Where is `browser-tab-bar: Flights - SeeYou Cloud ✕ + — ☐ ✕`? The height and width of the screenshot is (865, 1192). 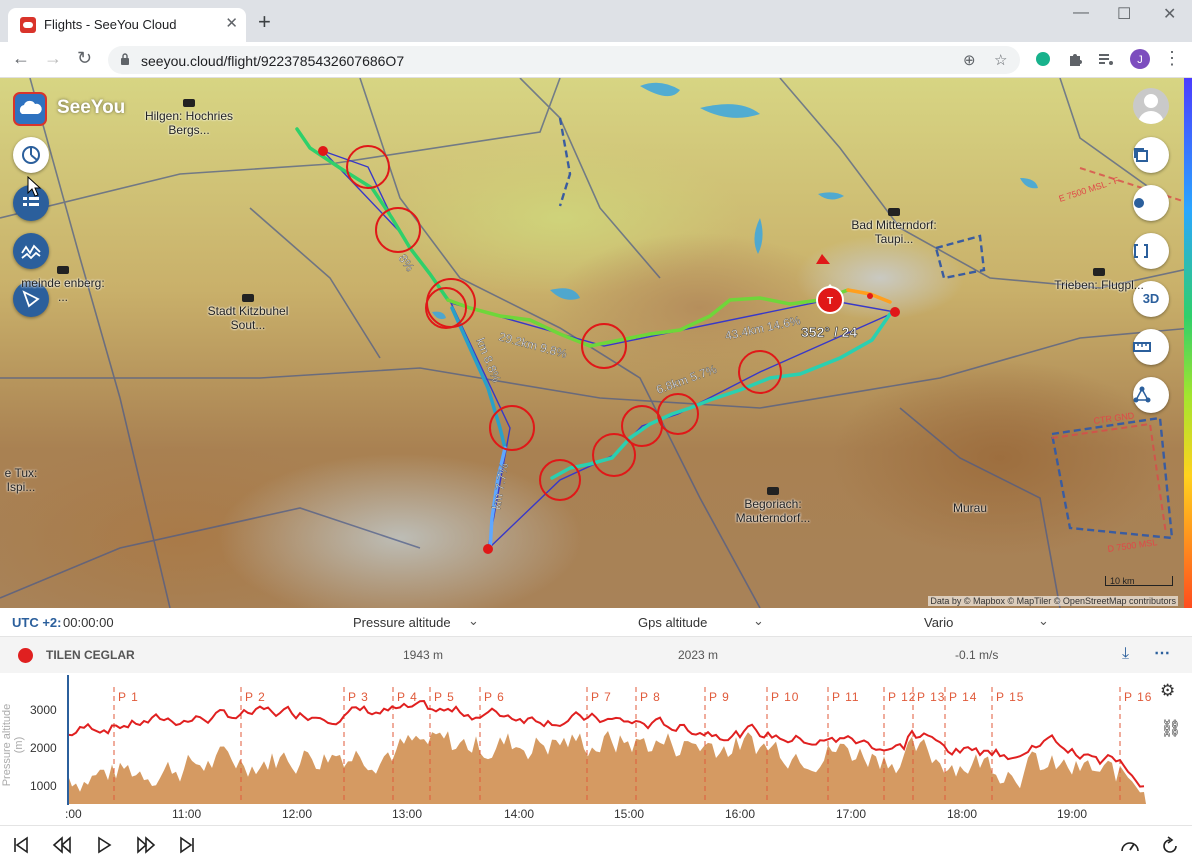 browser-tab-bar: Flights - SeeYou Cloud ✕ + — ☐ ✕ is located at coordinates (596, 21).